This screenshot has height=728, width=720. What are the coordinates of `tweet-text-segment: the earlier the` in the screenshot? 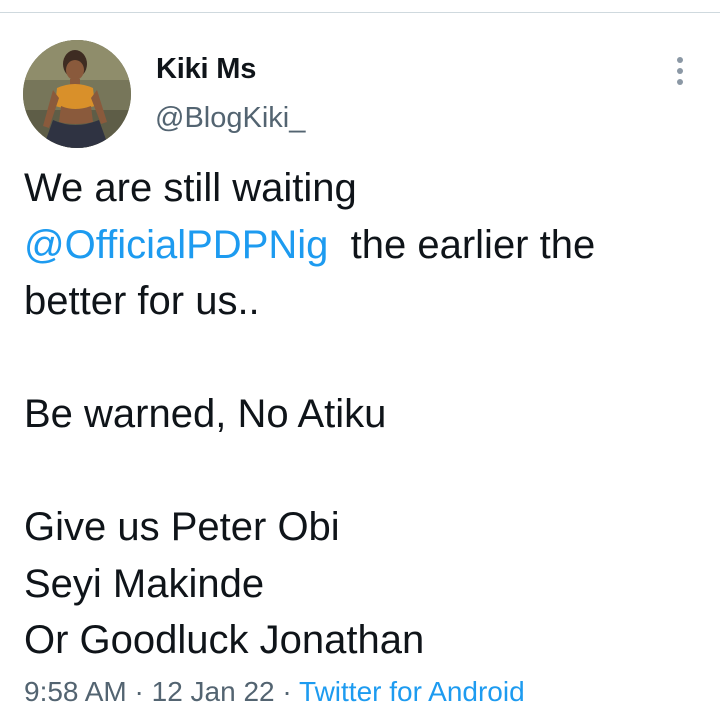 It's located at (462, 244).